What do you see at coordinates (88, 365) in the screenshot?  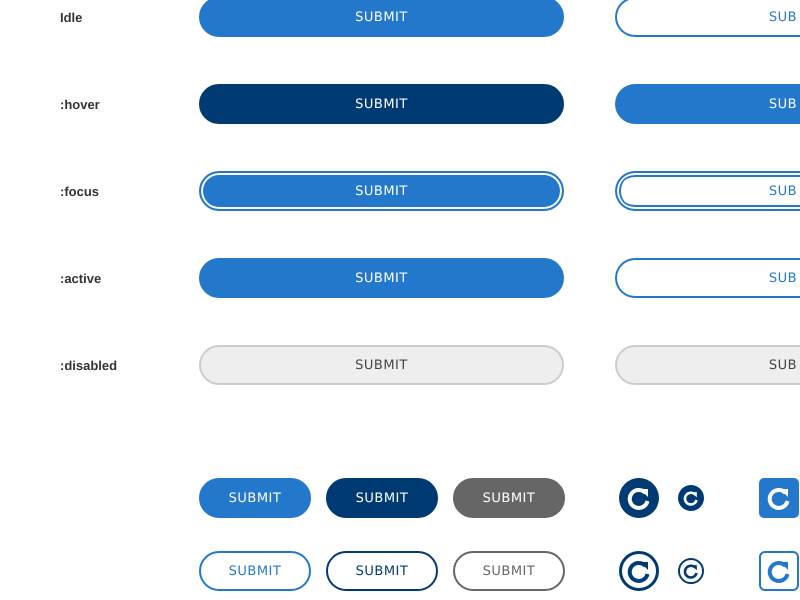 I see `state-label: :disabled` at bounding box center [88, 365].